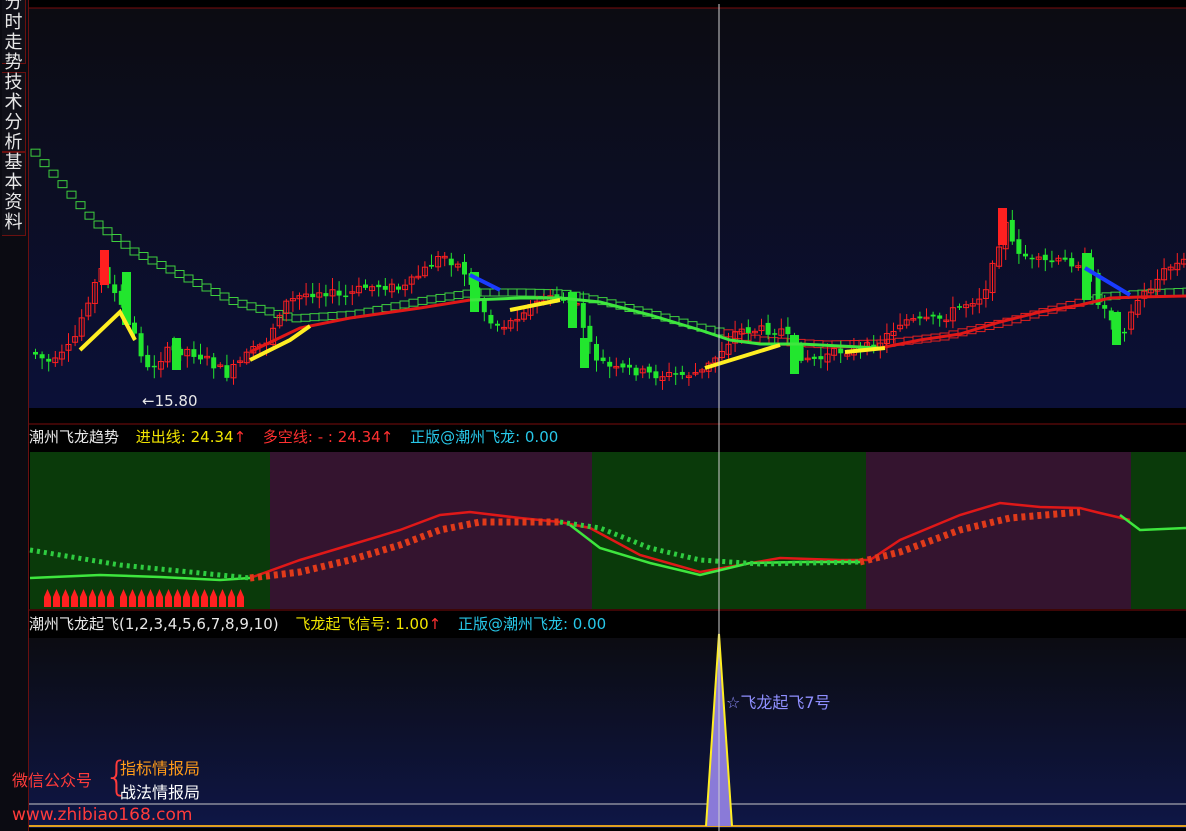  I want to click on side-tab-bar: 分时走势 技术分析 基本资料, so click(14, 415).